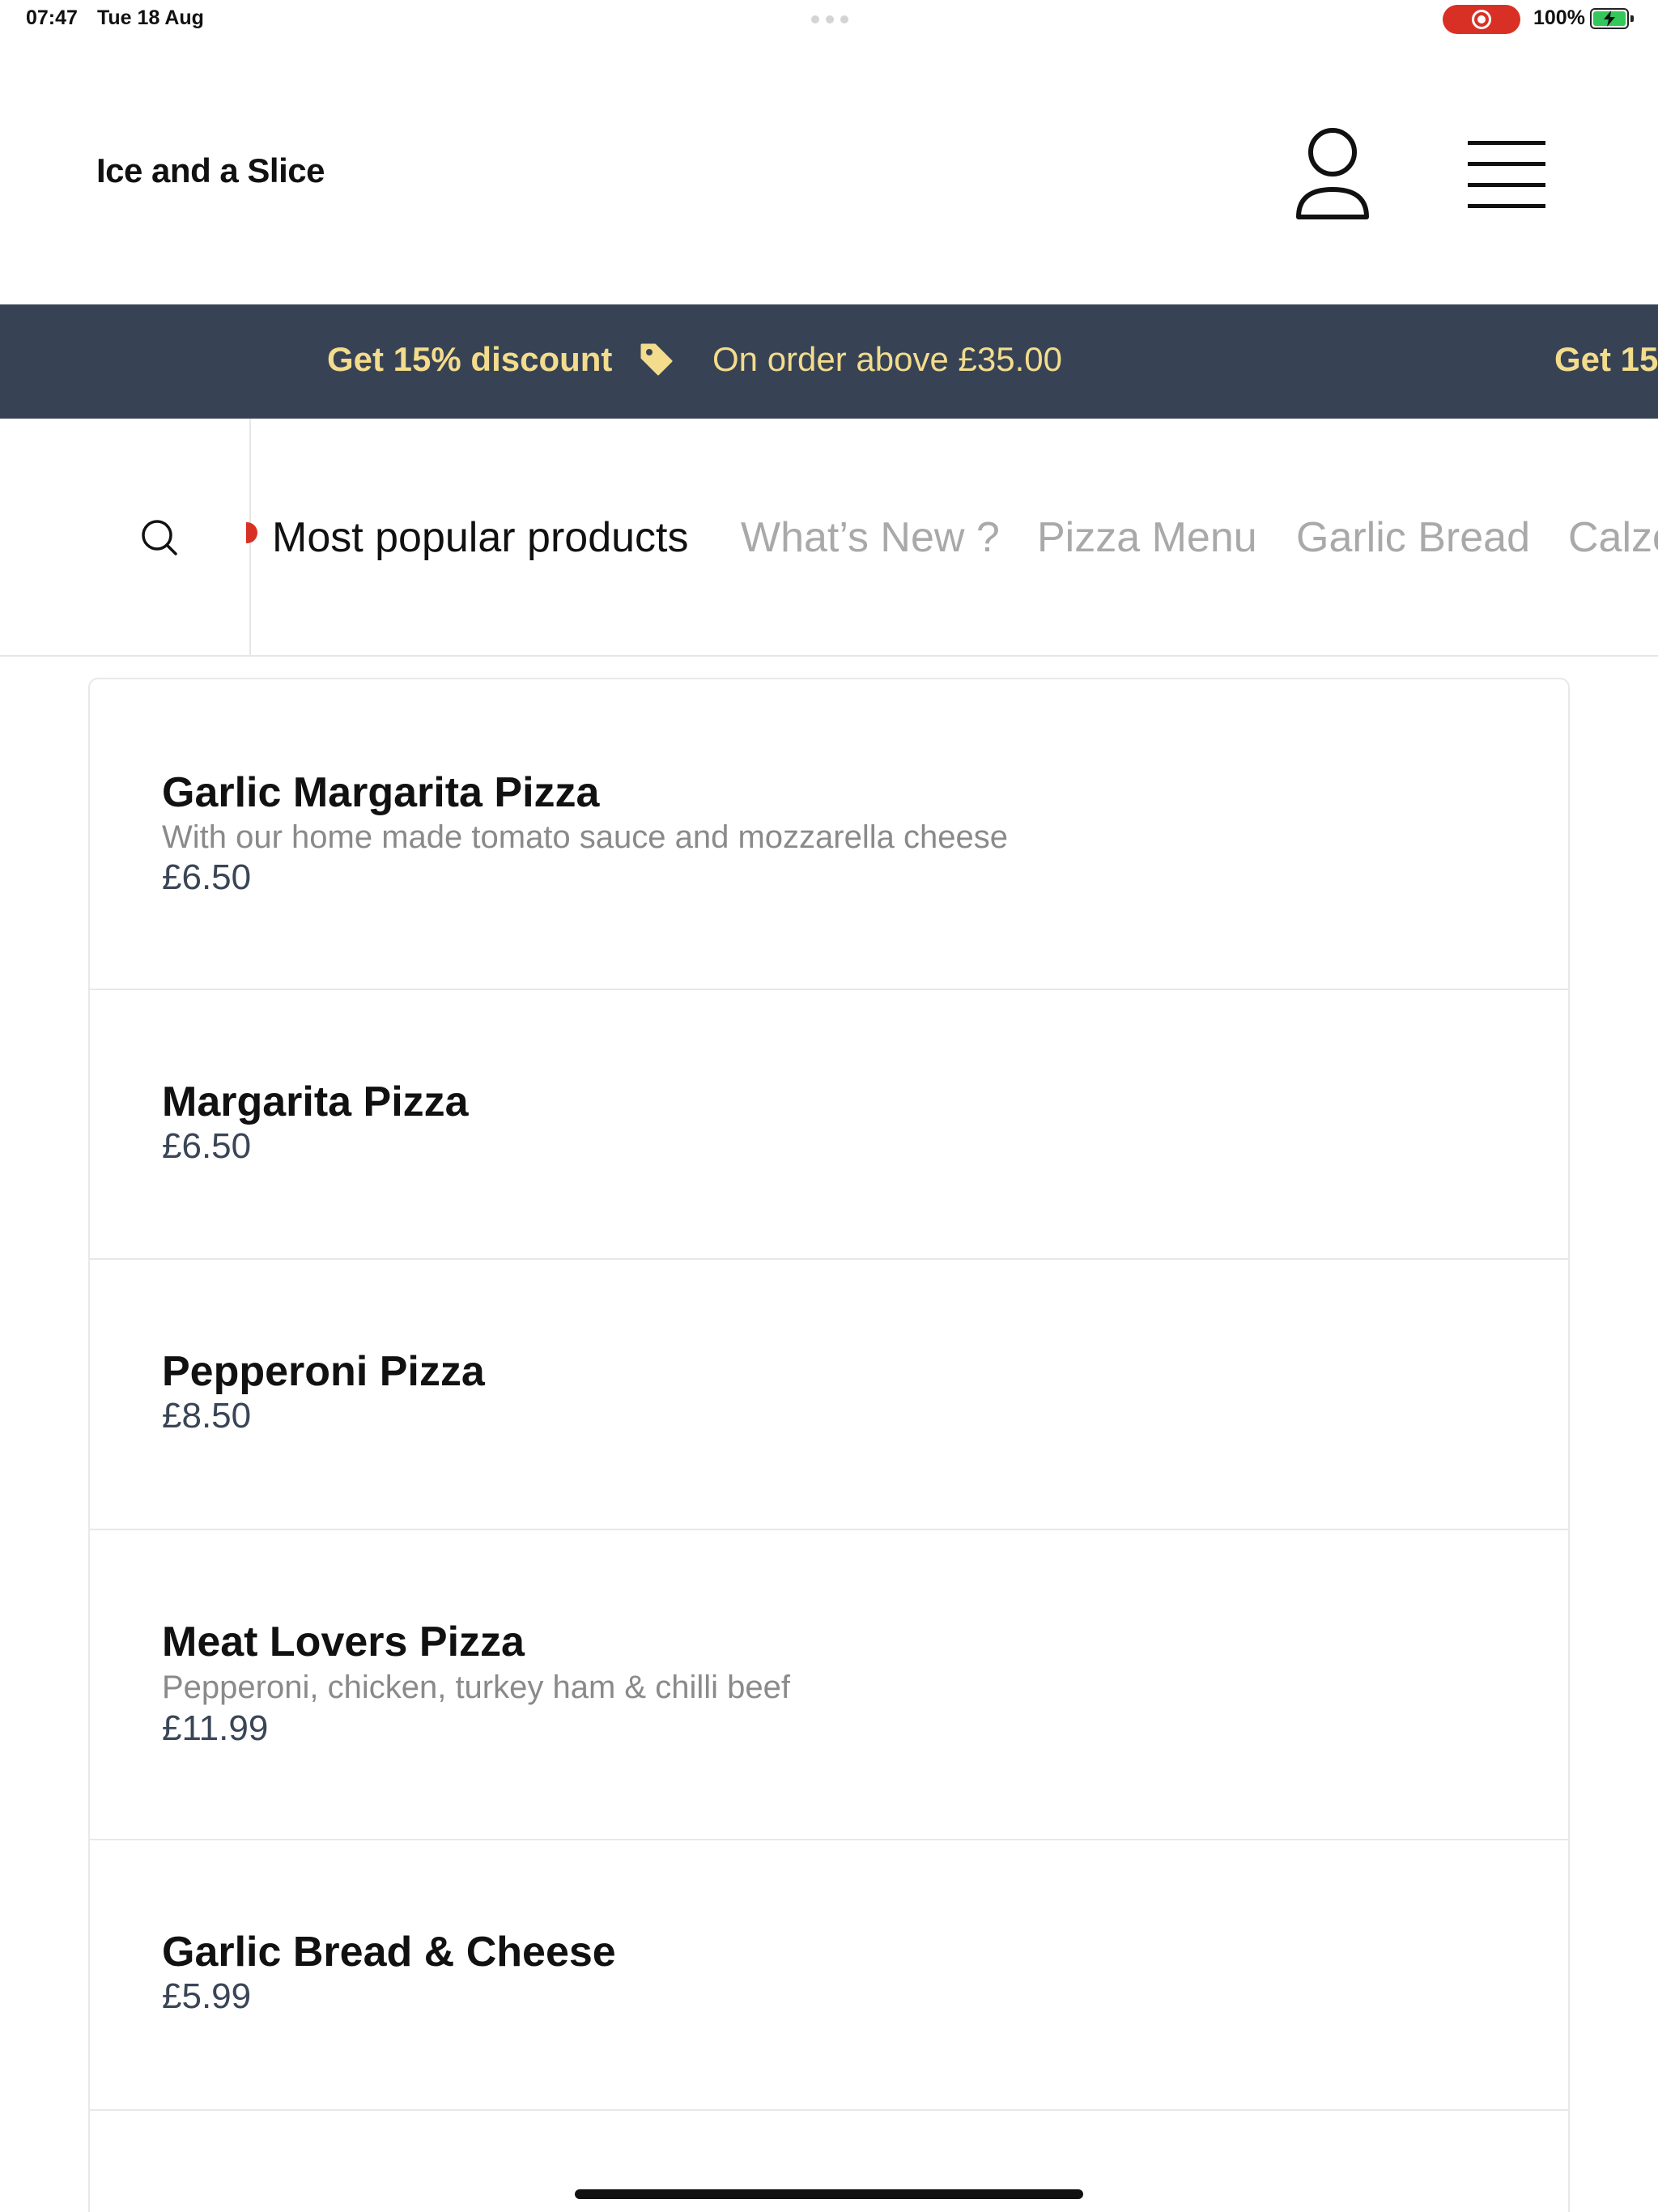 This screenshot has height=2212, width=1658. I want to click on product-name: Garlic Bread & Cheese, so click(389, 1953).